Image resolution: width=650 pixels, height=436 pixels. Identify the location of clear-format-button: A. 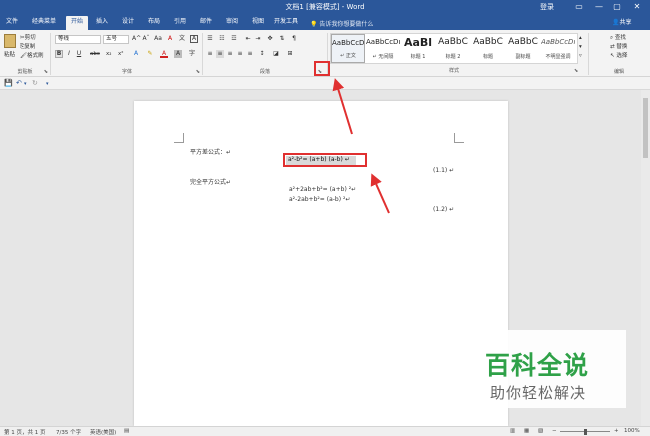
(170, 39).